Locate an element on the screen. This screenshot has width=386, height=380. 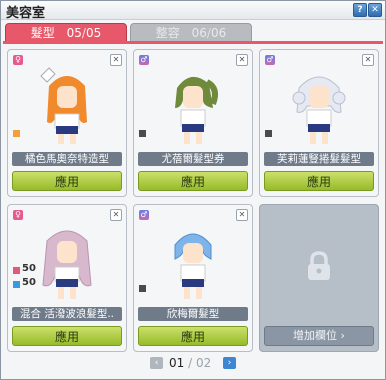
hair-name: 欣梅爾髮型 is located at coordinates (193, 314).